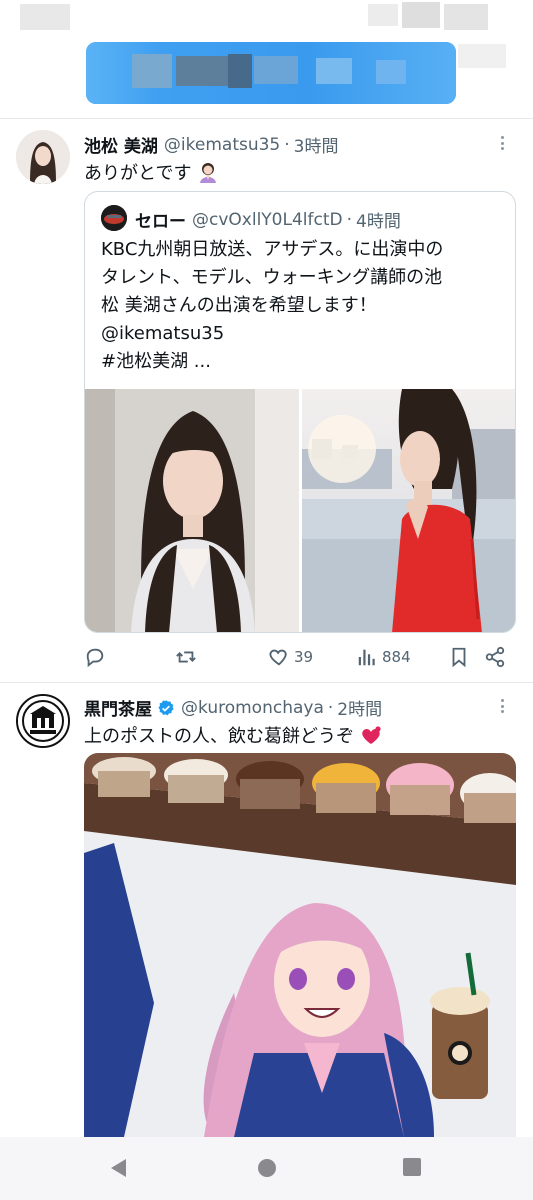 The width and height of the screenshot is (533, 1200). I want to click on like-button: 39, so click(290, 657).